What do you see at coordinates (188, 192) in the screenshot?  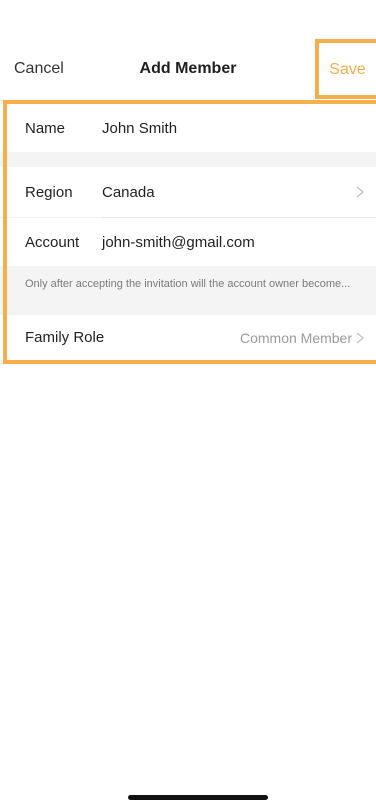 I see `region-row: Region Canada` at bounding box center [188, 192].